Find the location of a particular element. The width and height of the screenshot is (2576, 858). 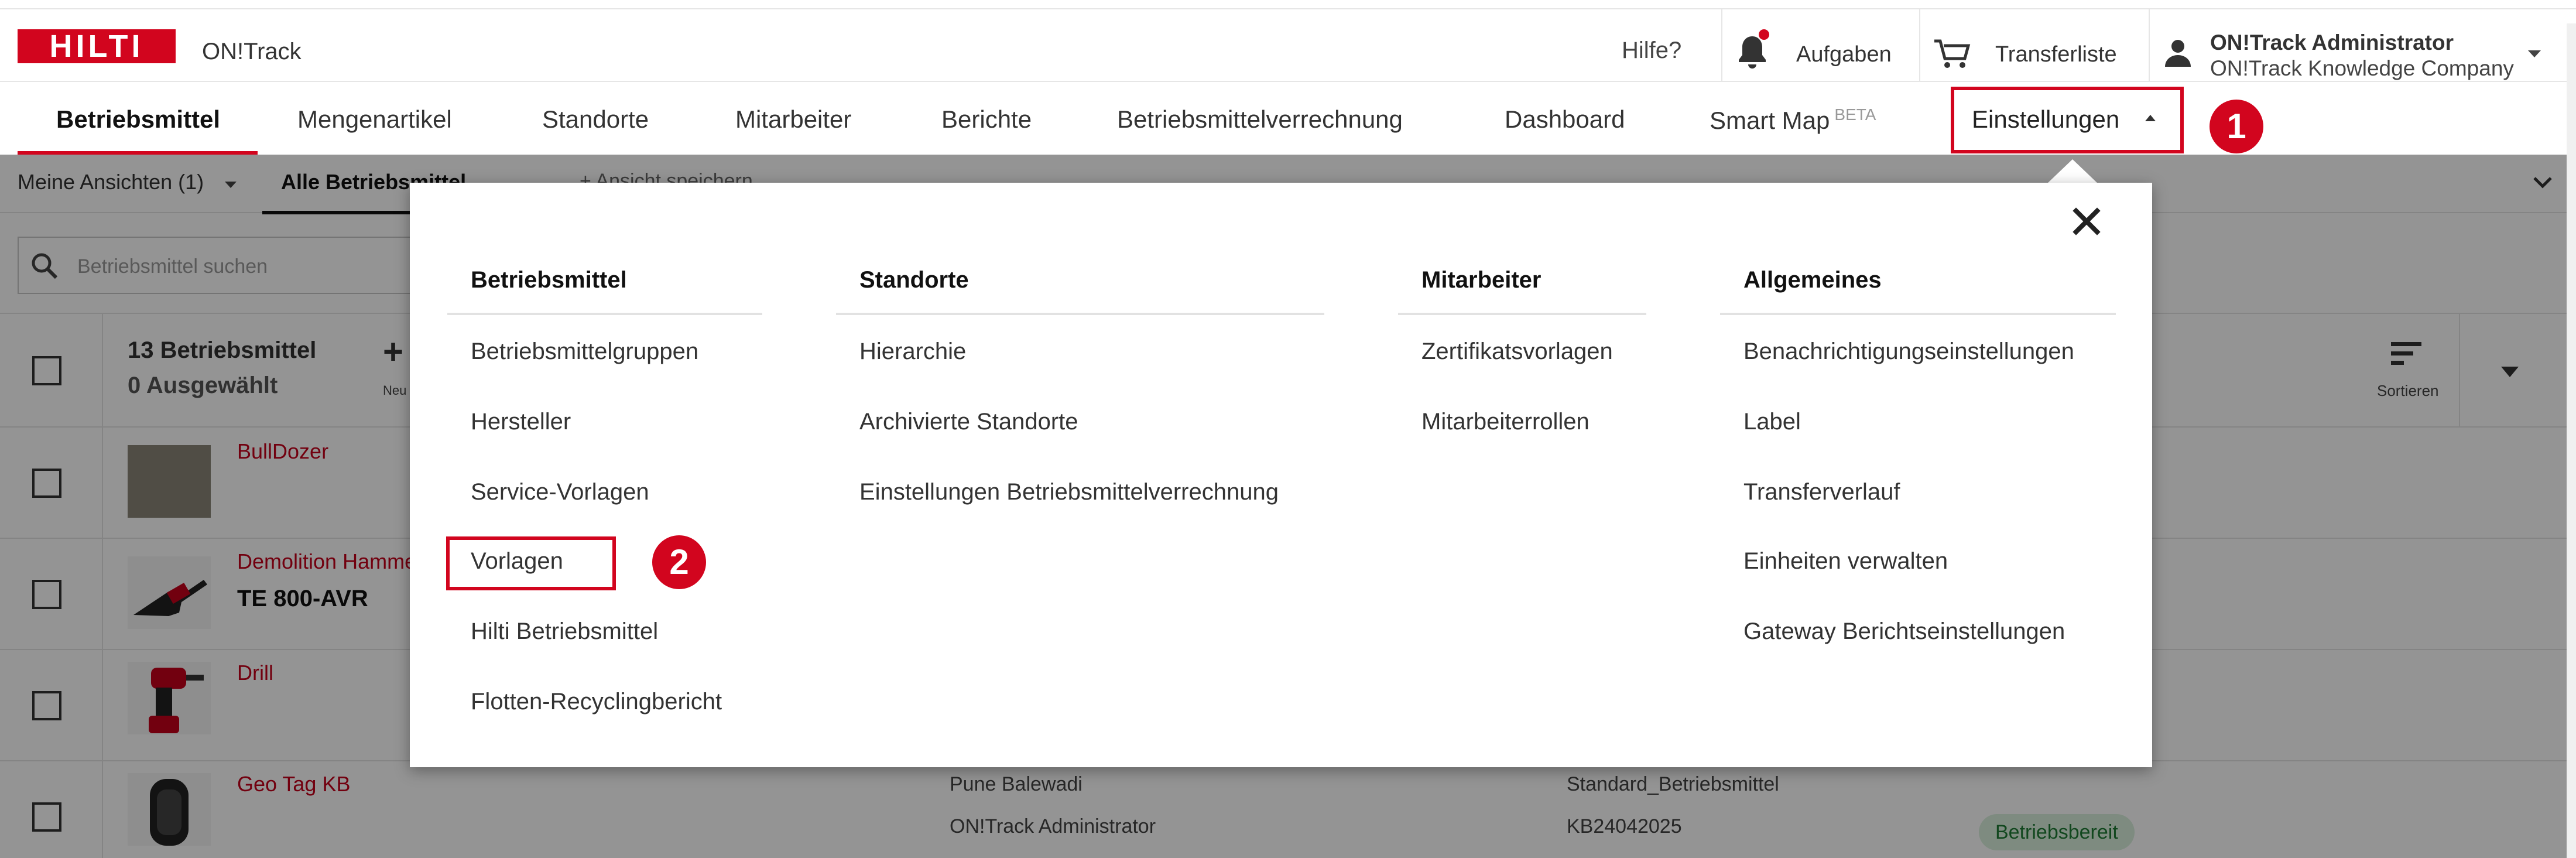

menu-link-flotten-recyclingbericht: Flotten-Recyclingbericht is located at coordinates (596, 702).